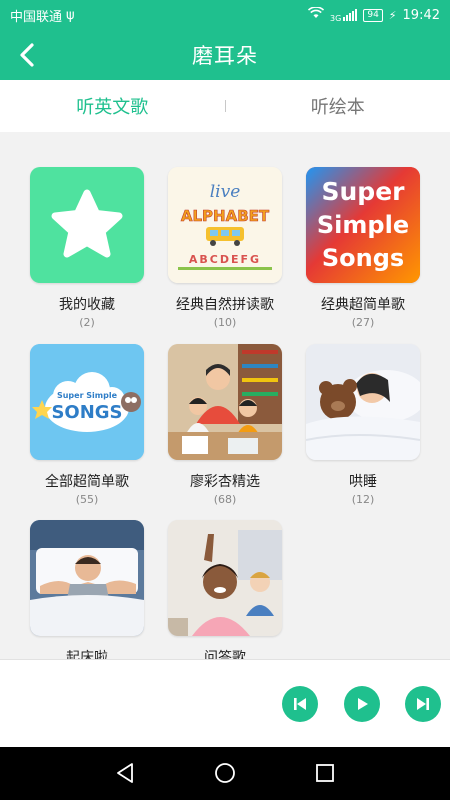 The height and width of the screenshot is (800, 450). Describe the element at coordinates (363, 499) in the screenshot. I see `album-count: (12)` at that location.